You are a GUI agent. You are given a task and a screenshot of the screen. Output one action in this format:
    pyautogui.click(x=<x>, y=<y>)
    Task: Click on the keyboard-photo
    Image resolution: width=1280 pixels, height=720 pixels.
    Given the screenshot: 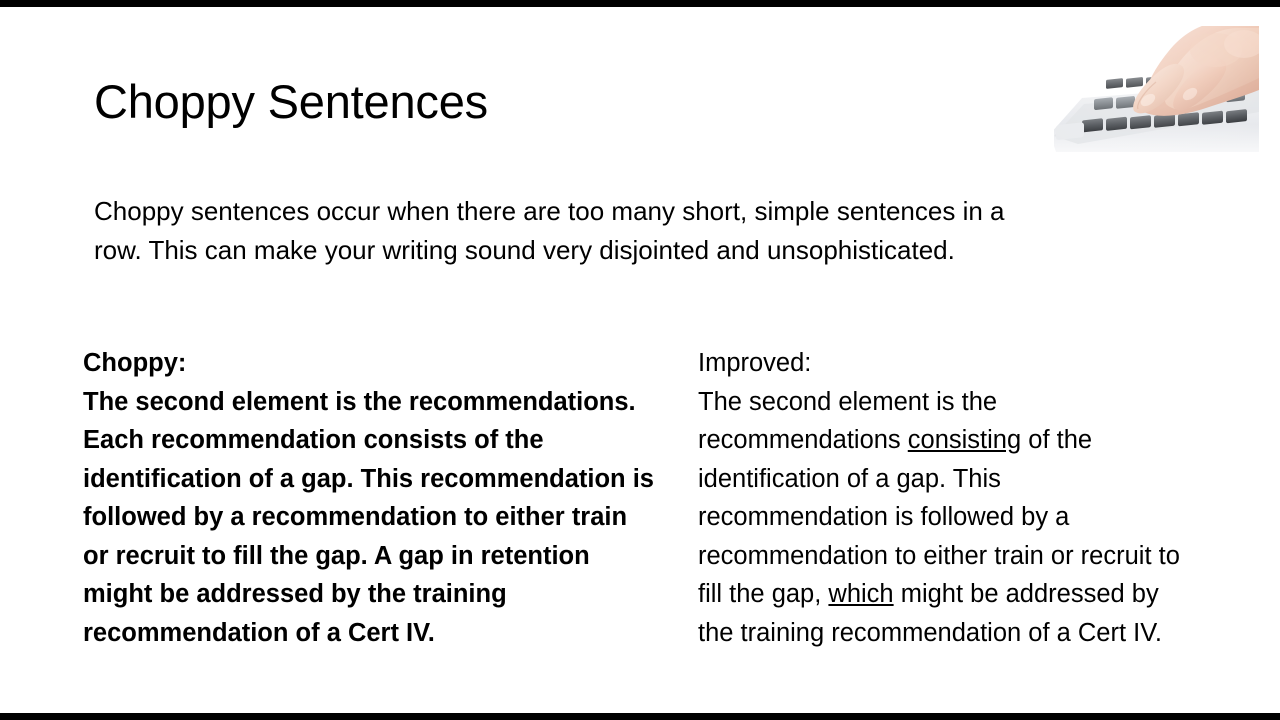 What is the action you would take?
    pyautogui.click(x=1153, y=88)
    